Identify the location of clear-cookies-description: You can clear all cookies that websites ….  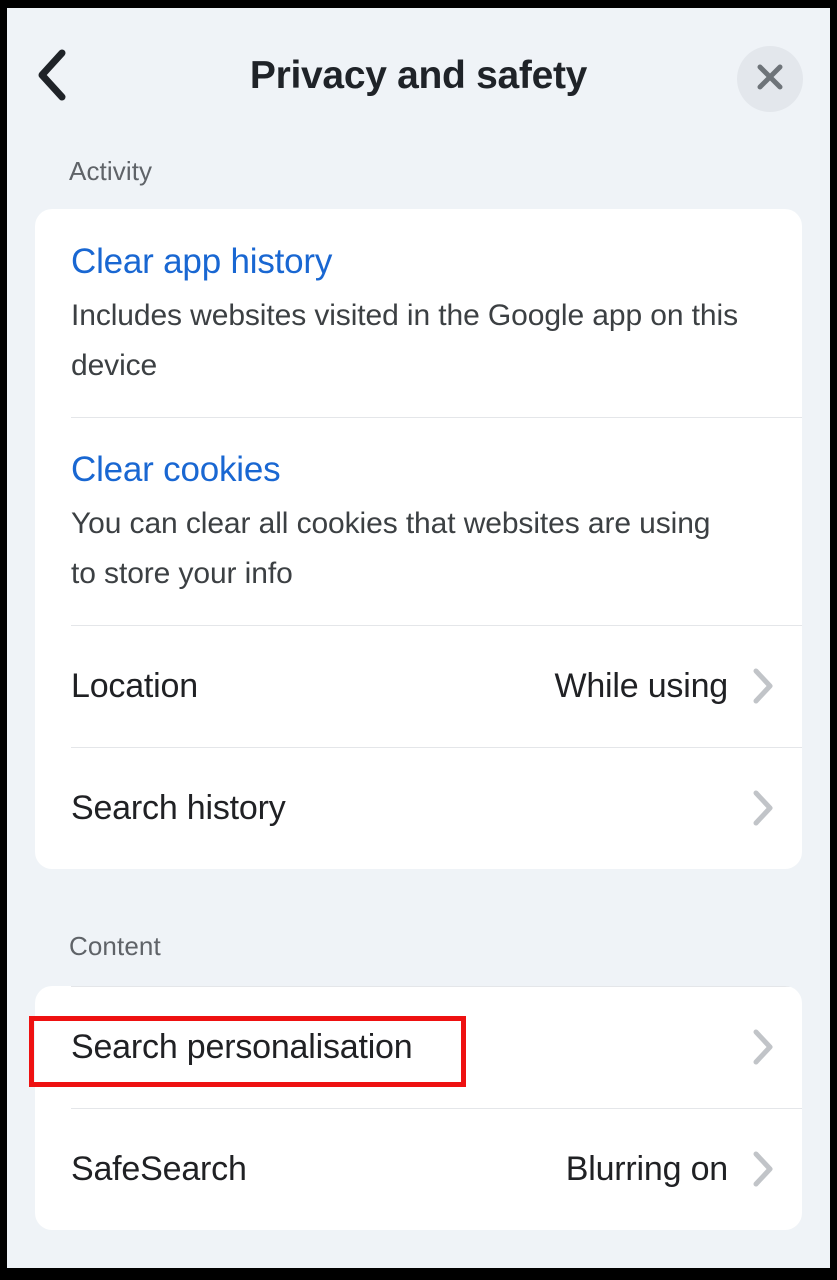
(391, 548).